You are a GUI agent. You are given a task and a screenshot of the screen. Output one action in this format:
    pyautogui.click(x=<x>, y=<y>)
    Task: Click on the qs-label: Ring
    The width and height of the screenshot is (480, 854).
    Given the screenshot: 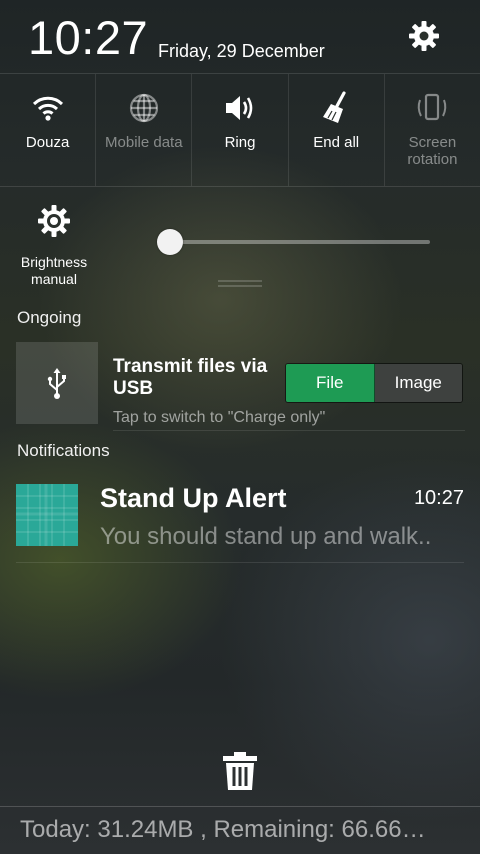 What is the action you would take?
    pyautogui.click(x=240, y=142)
    